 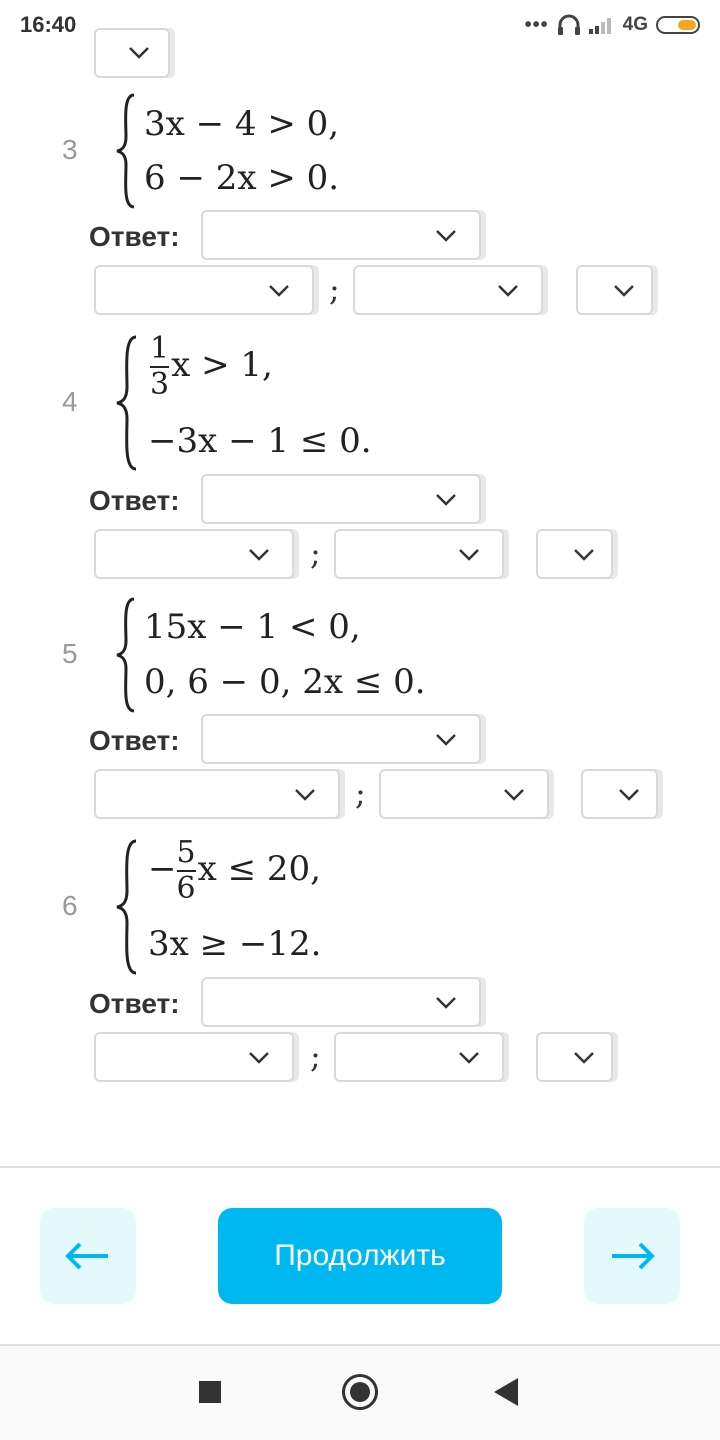 What do you see at coordinates (506, 1392) in the screenshot?
I see `back-triangle-icon` at bounding box center [506, 1392].